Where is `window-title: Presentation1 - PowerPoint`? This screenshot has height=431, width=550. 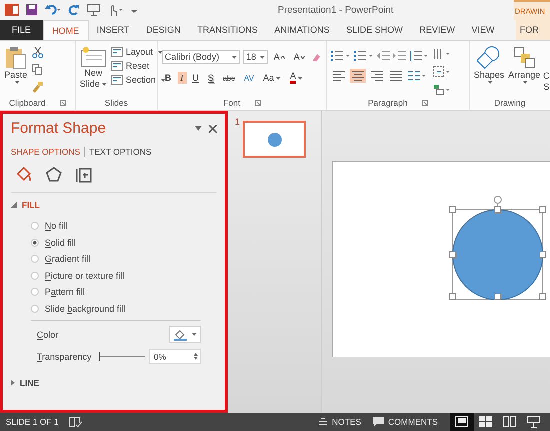
window-title: Presentation1 - PowerPoint is located at coordinates (336, 10).